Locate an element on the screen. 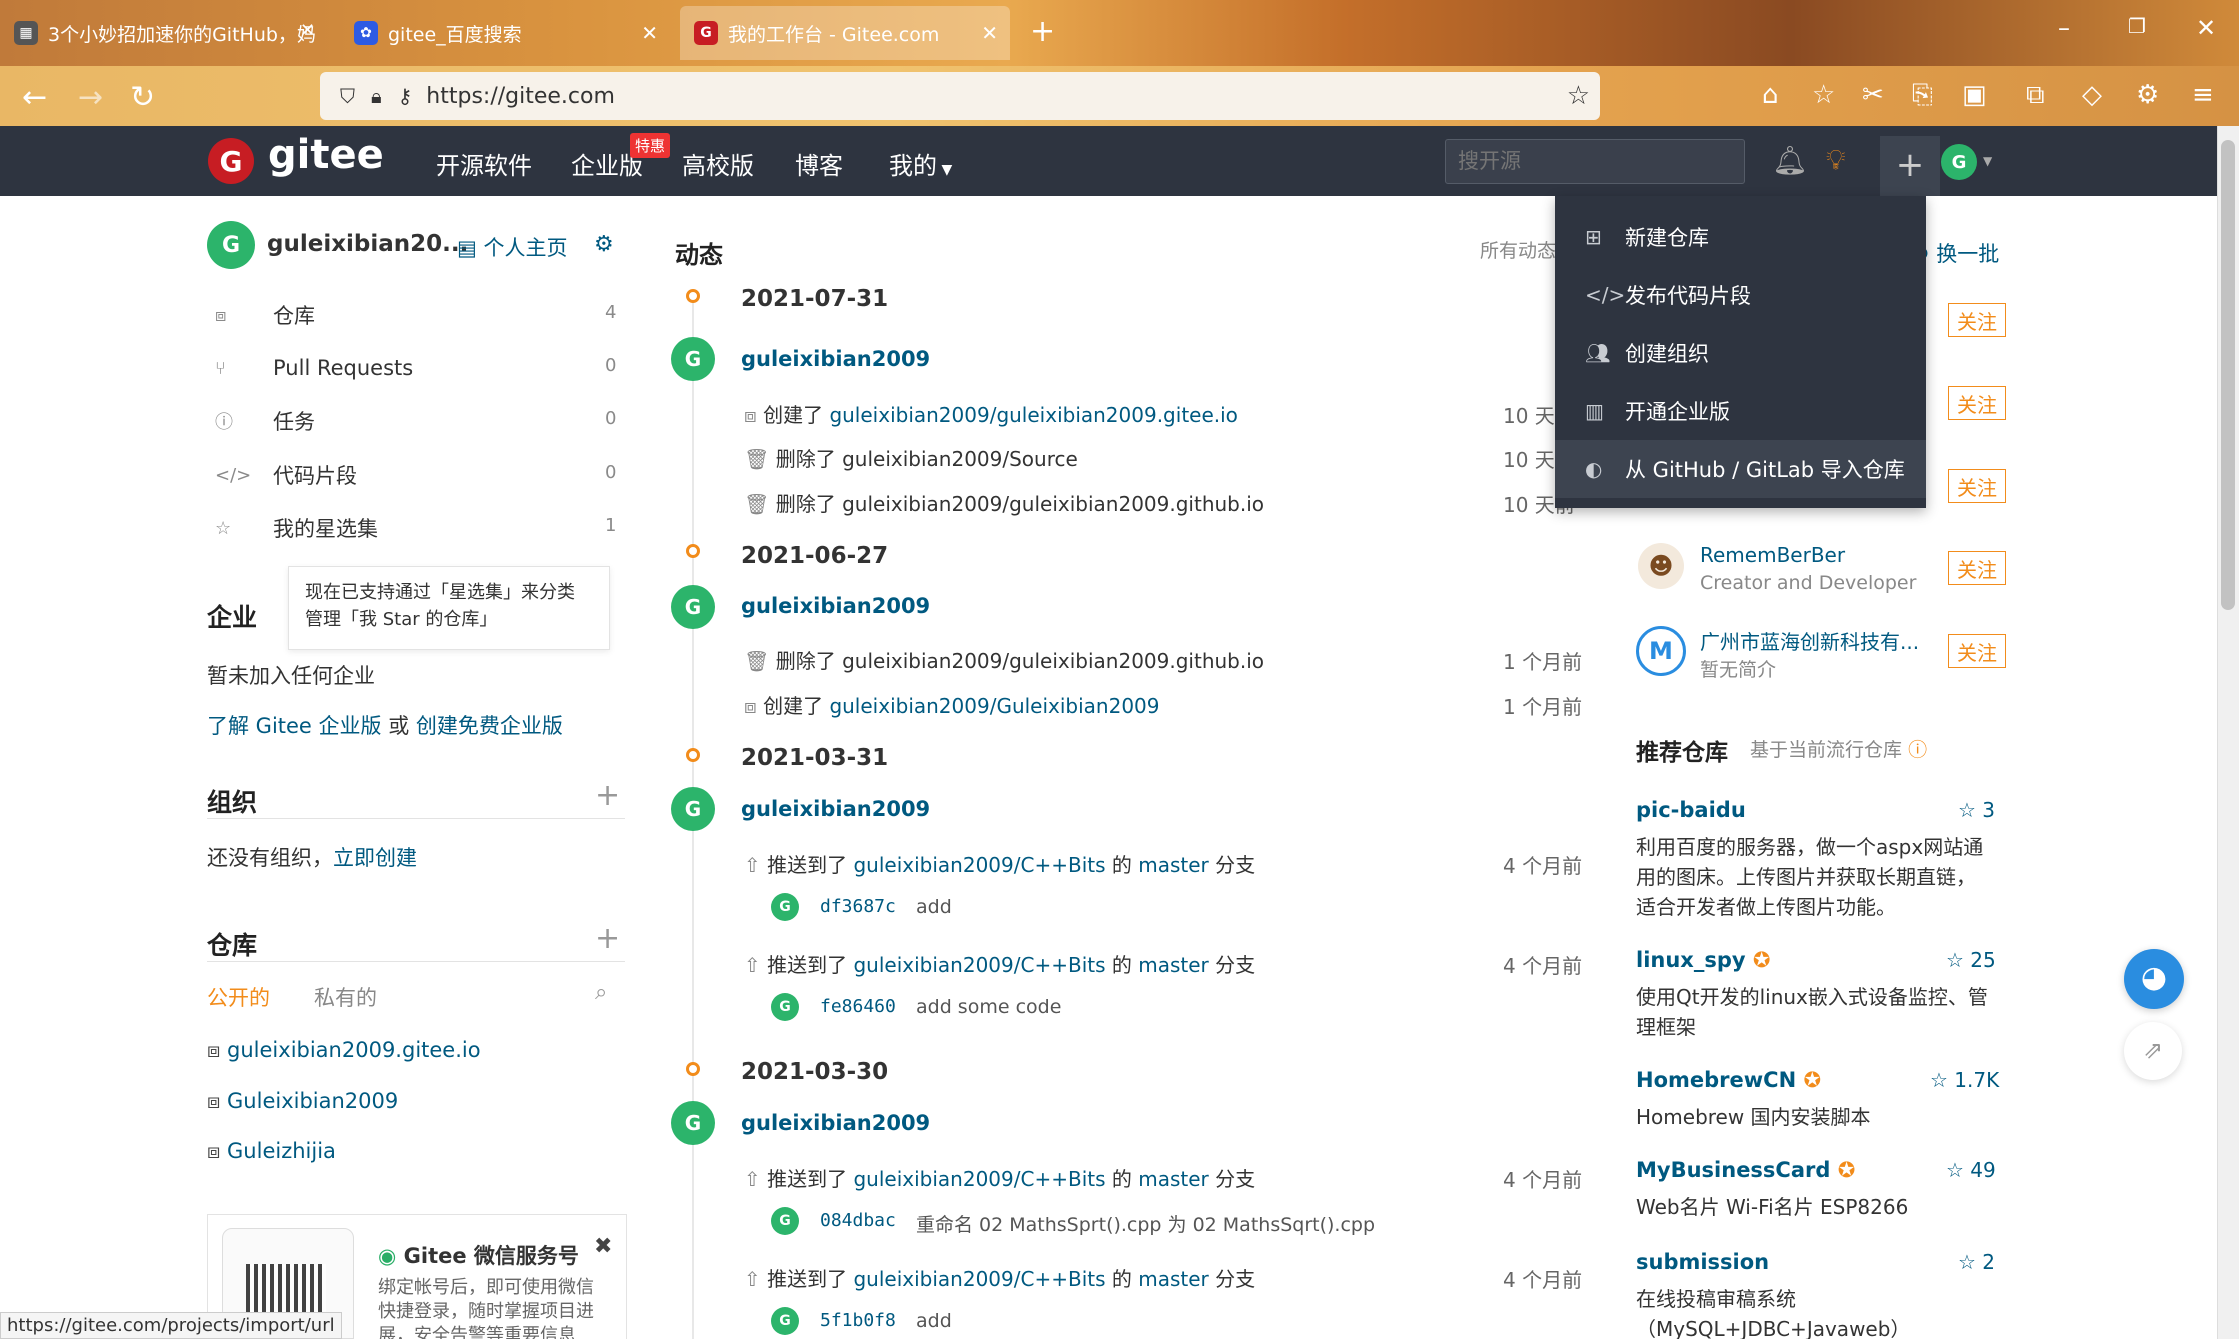 The width and height of the screenshot is (2239, 1339). back-icon: ← is located at coordinates (34, 97).